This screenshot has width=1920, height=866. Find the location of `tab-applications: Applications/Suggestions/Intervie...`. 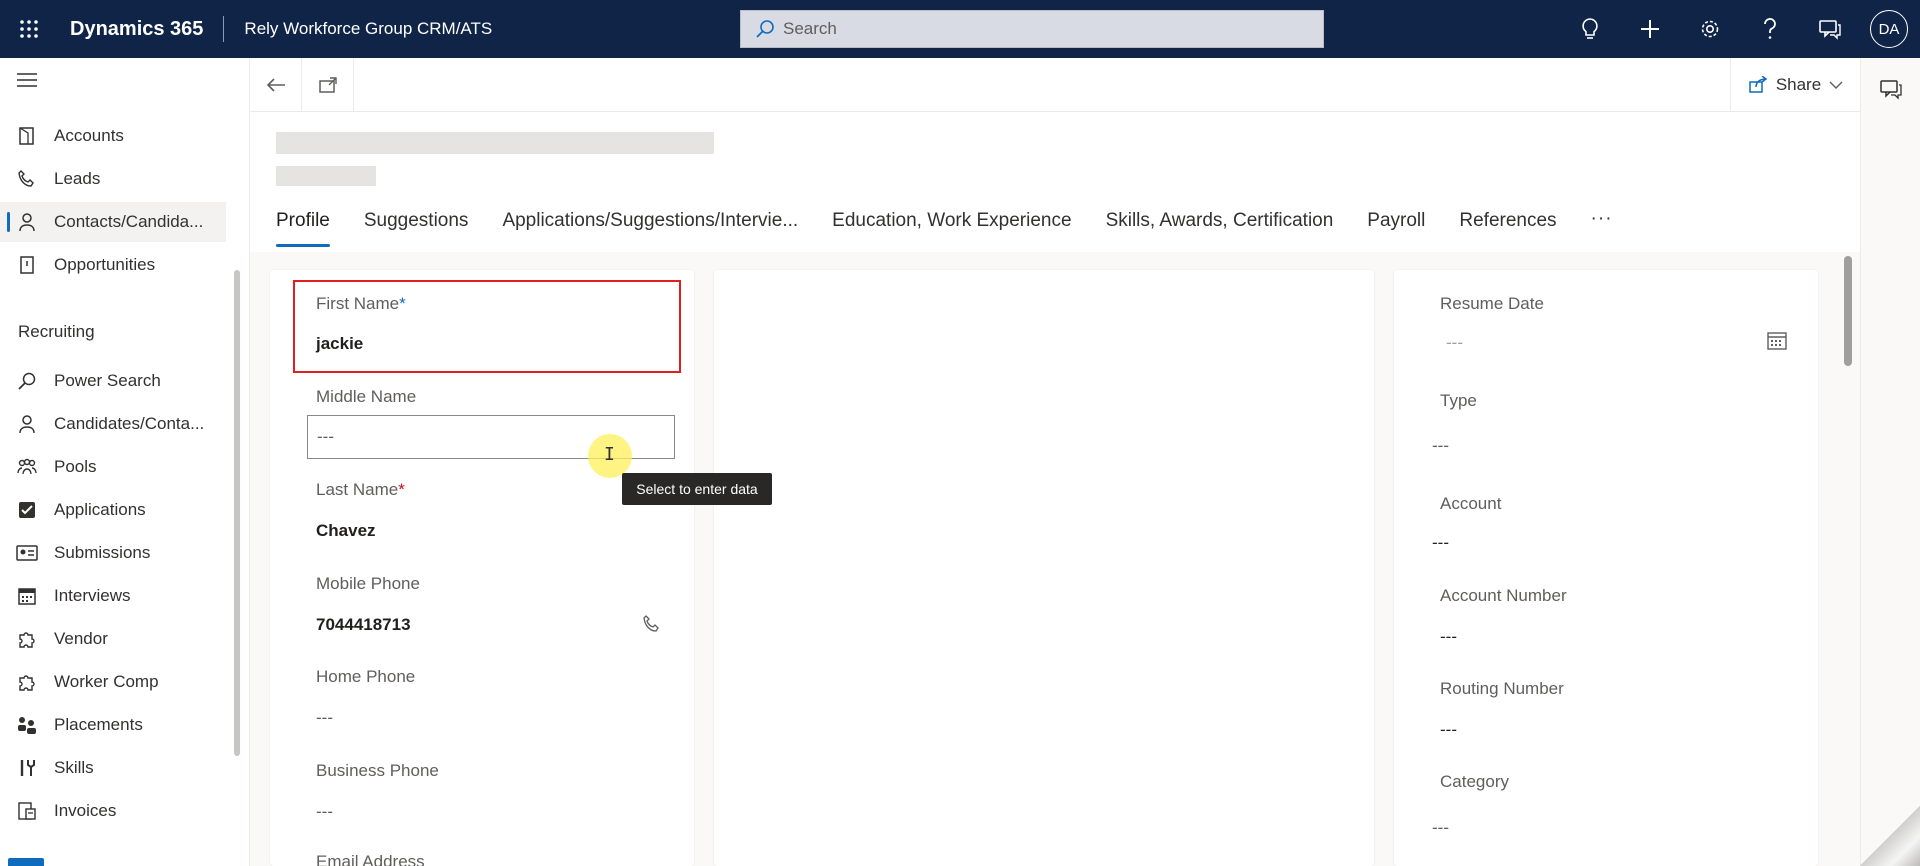

tab-applications: Applications/Suggestions/Intervie... is located at coordinates (650, 220).